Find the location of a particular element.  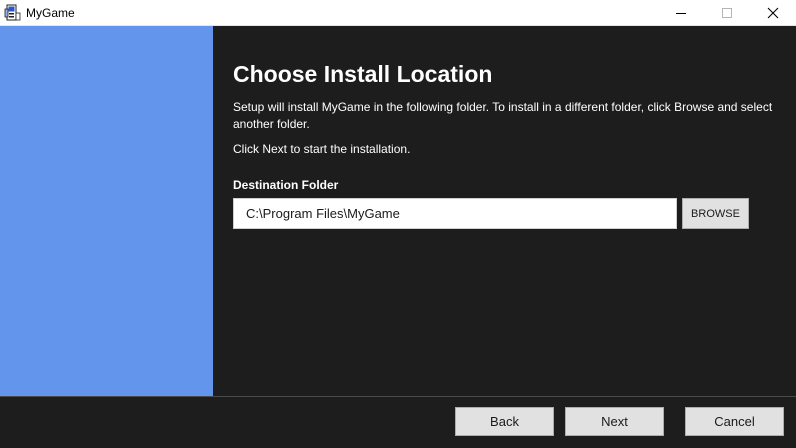

wizard-footer: Back Next Cancel is located at coordinates (398, 422).